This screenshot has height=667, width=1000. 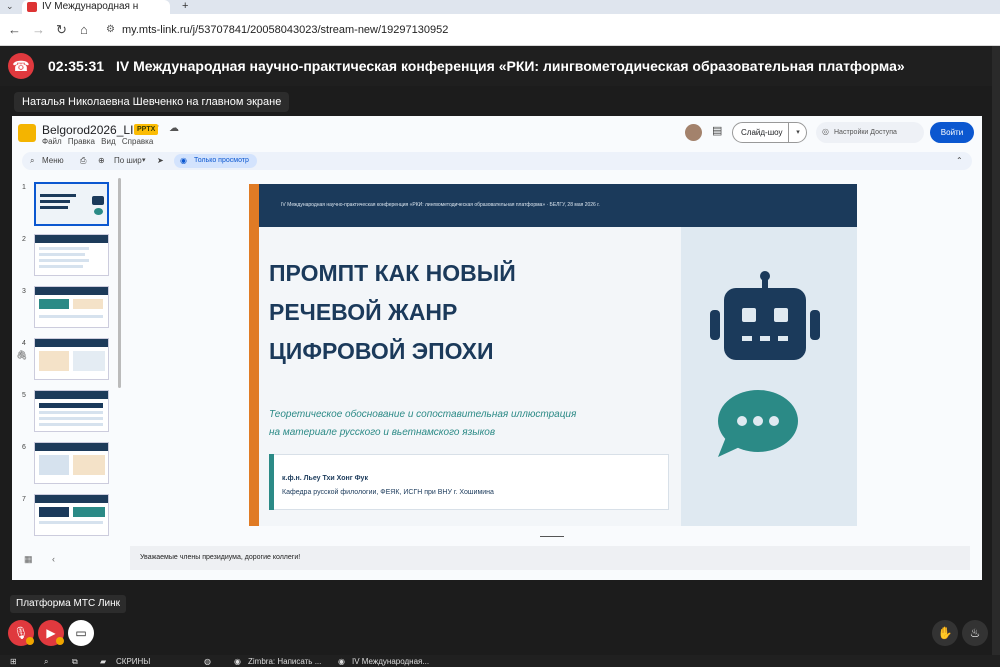 I want to click on author-accent-bar, so click(x=271, y=482).